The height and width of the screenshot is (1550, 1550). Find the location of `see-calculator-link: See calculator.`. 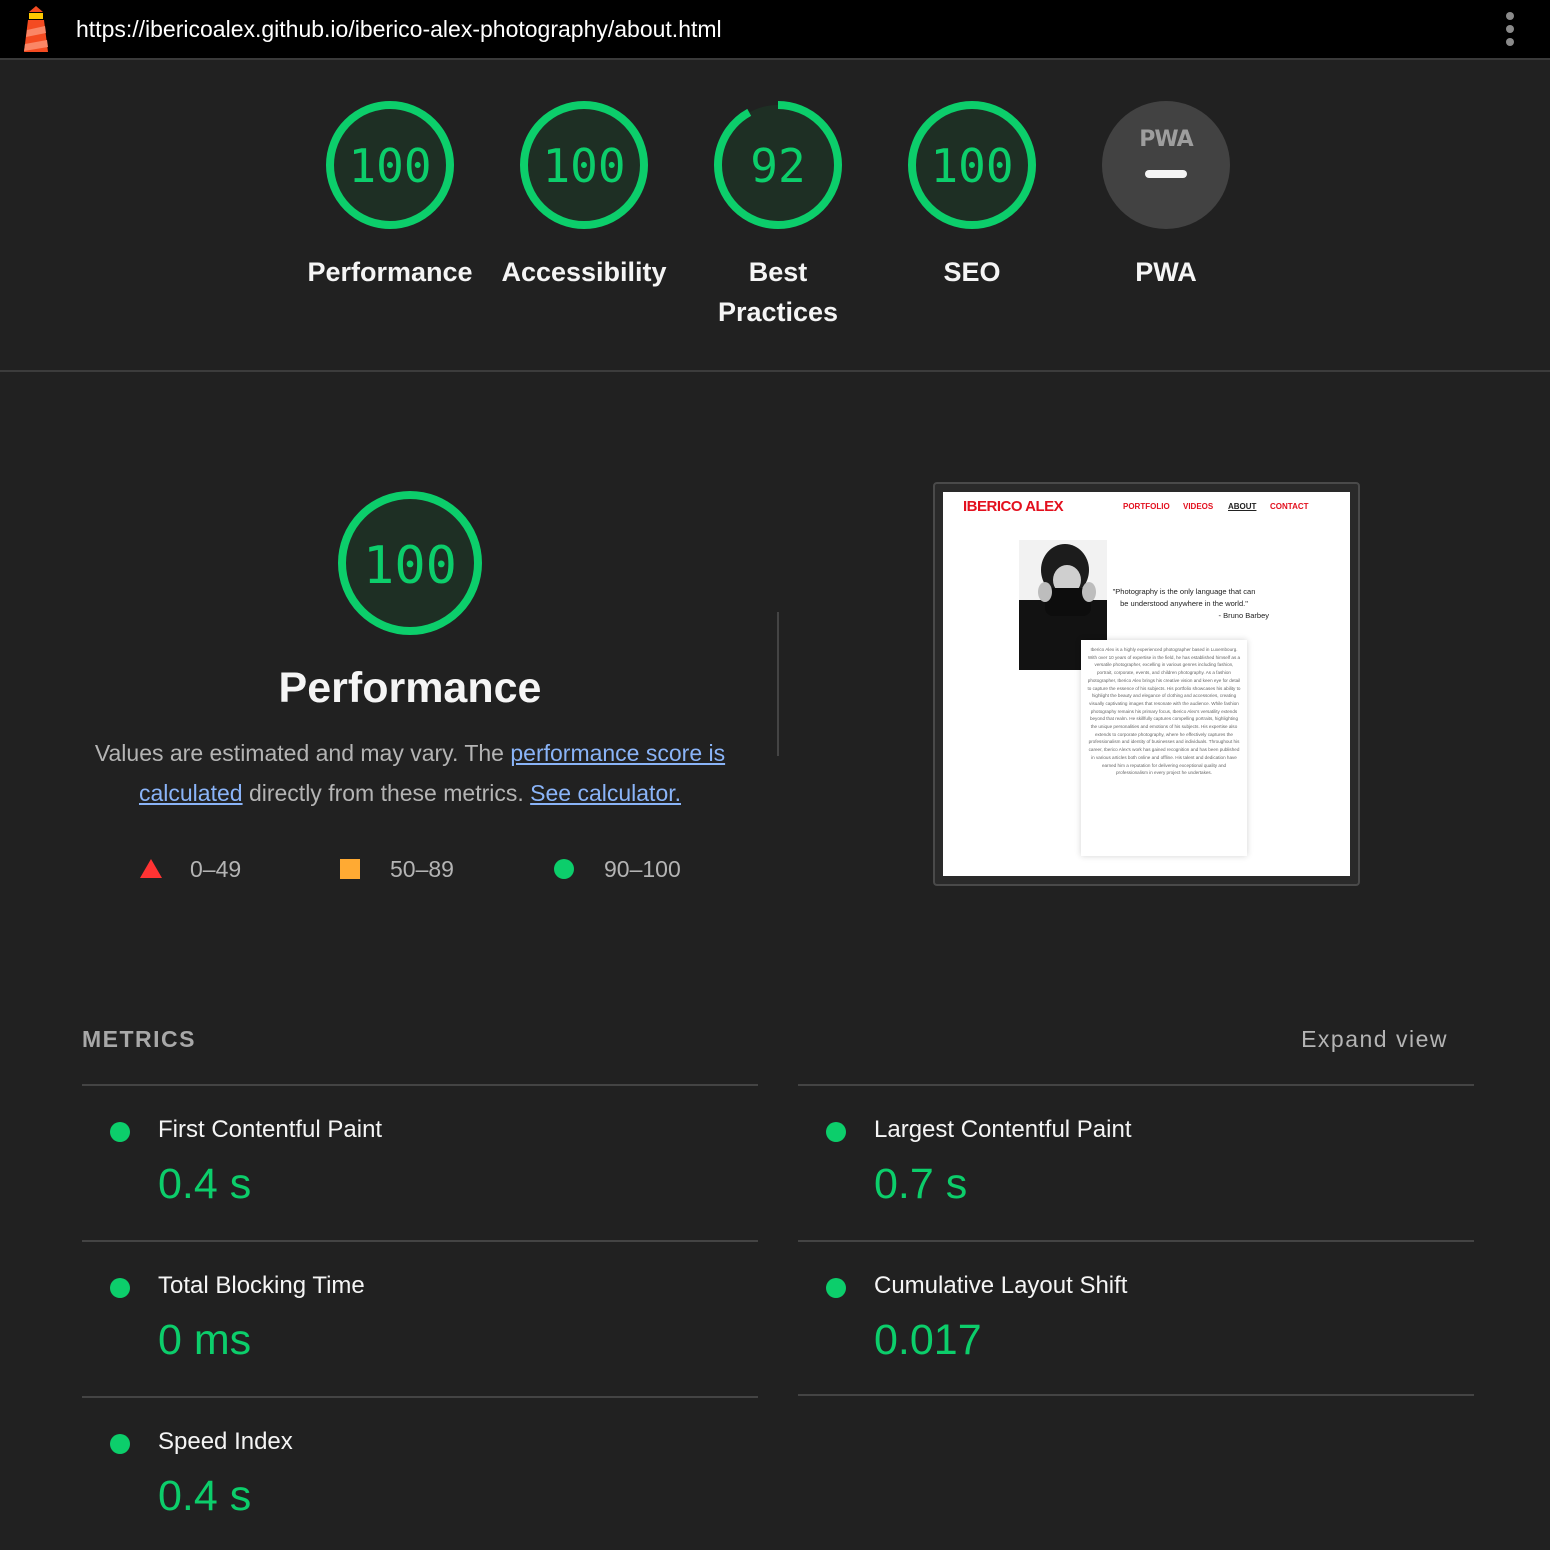

see-calculator-link: See calculator. is located at coordinates (605, 793).